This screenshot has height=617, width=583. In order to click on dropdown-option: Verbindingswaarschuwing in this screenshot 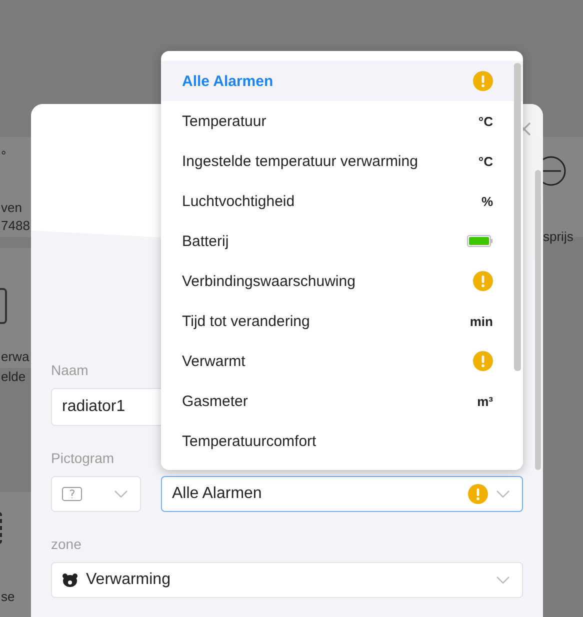, I will do `click(342, 281)`.